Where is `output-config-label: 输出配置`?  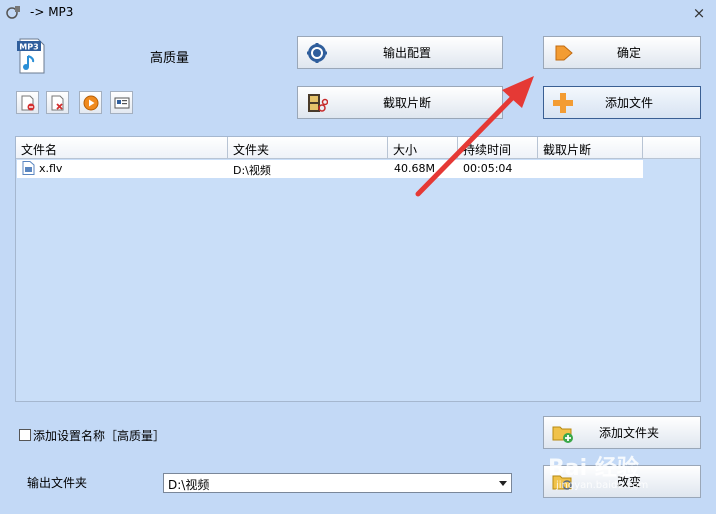
output-config-label: 输出配置 is located at coordinates (406, 53).